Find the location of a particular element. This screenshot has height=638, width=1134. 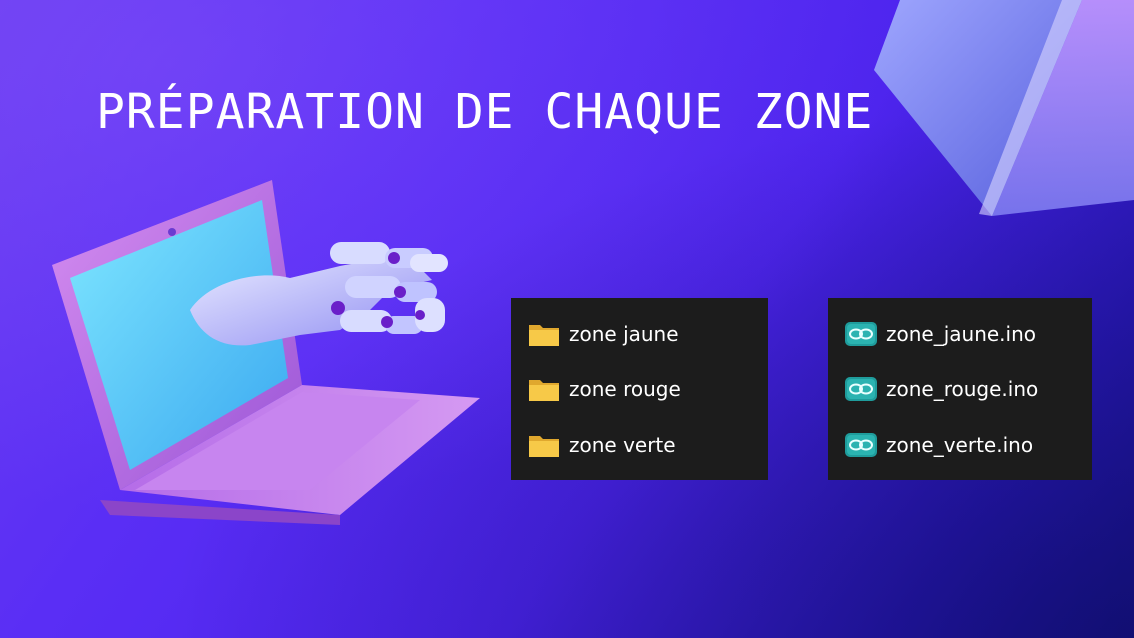

folder-item-zone-verte: zone verte is located at coordinates (647, 445).